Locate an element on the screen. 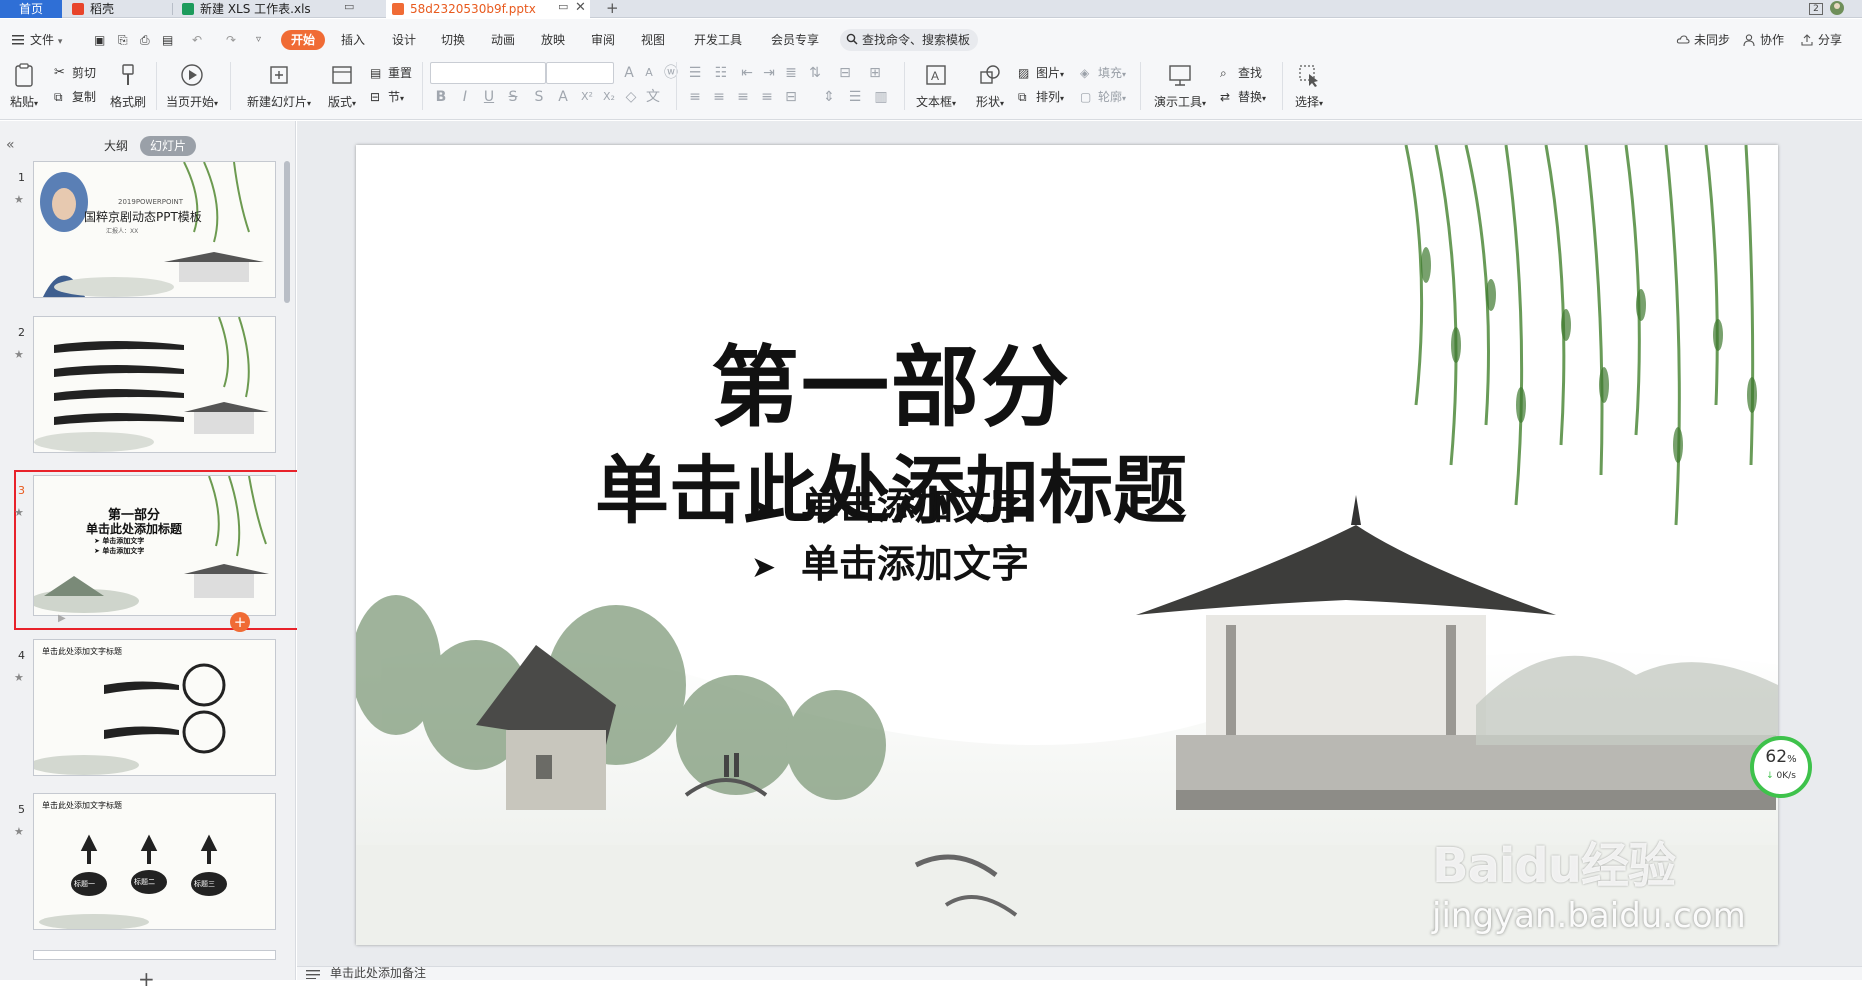 This screenshot has height=991, width=1862. increase-font-icon: A is located at coordinates (629, 73).